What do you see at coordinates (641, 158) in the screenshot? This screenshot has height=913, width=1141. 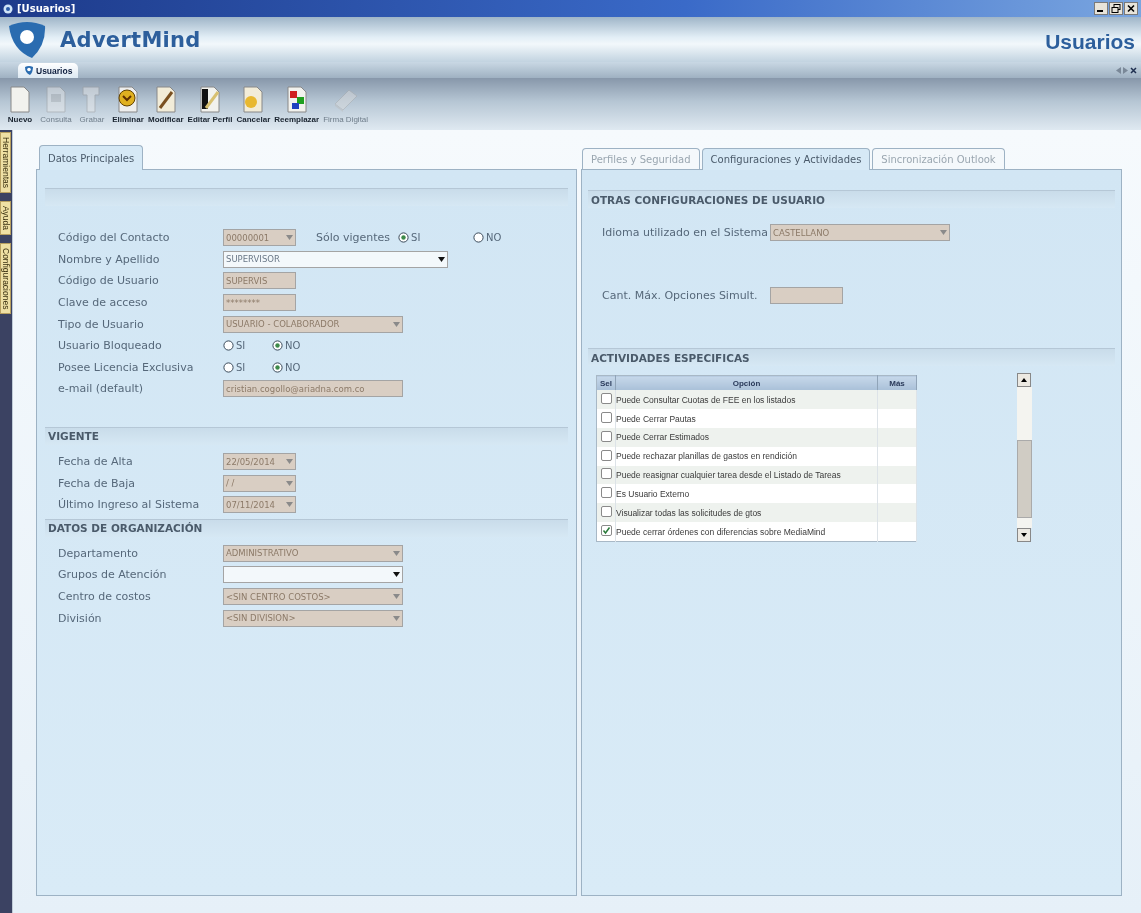 I see `tab: Perfiles y Seguridad` at bounding box center [641, 158].